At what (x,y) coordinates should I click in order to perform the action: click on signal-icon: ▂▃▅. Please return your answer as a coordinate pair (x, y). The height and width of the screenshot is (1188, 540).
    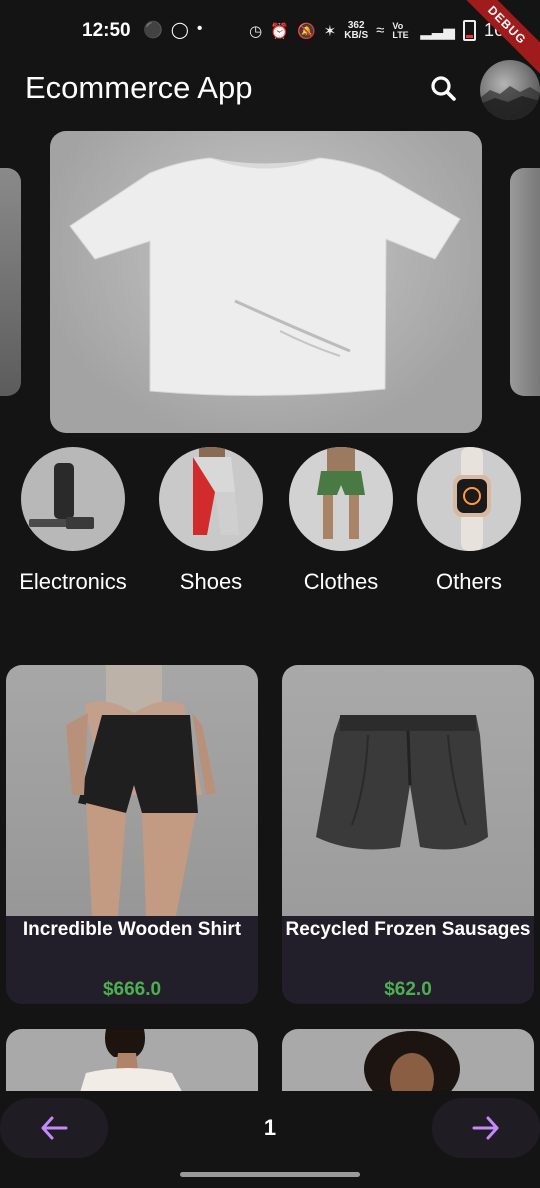
    Looking at the image, I should click on (437, 31).